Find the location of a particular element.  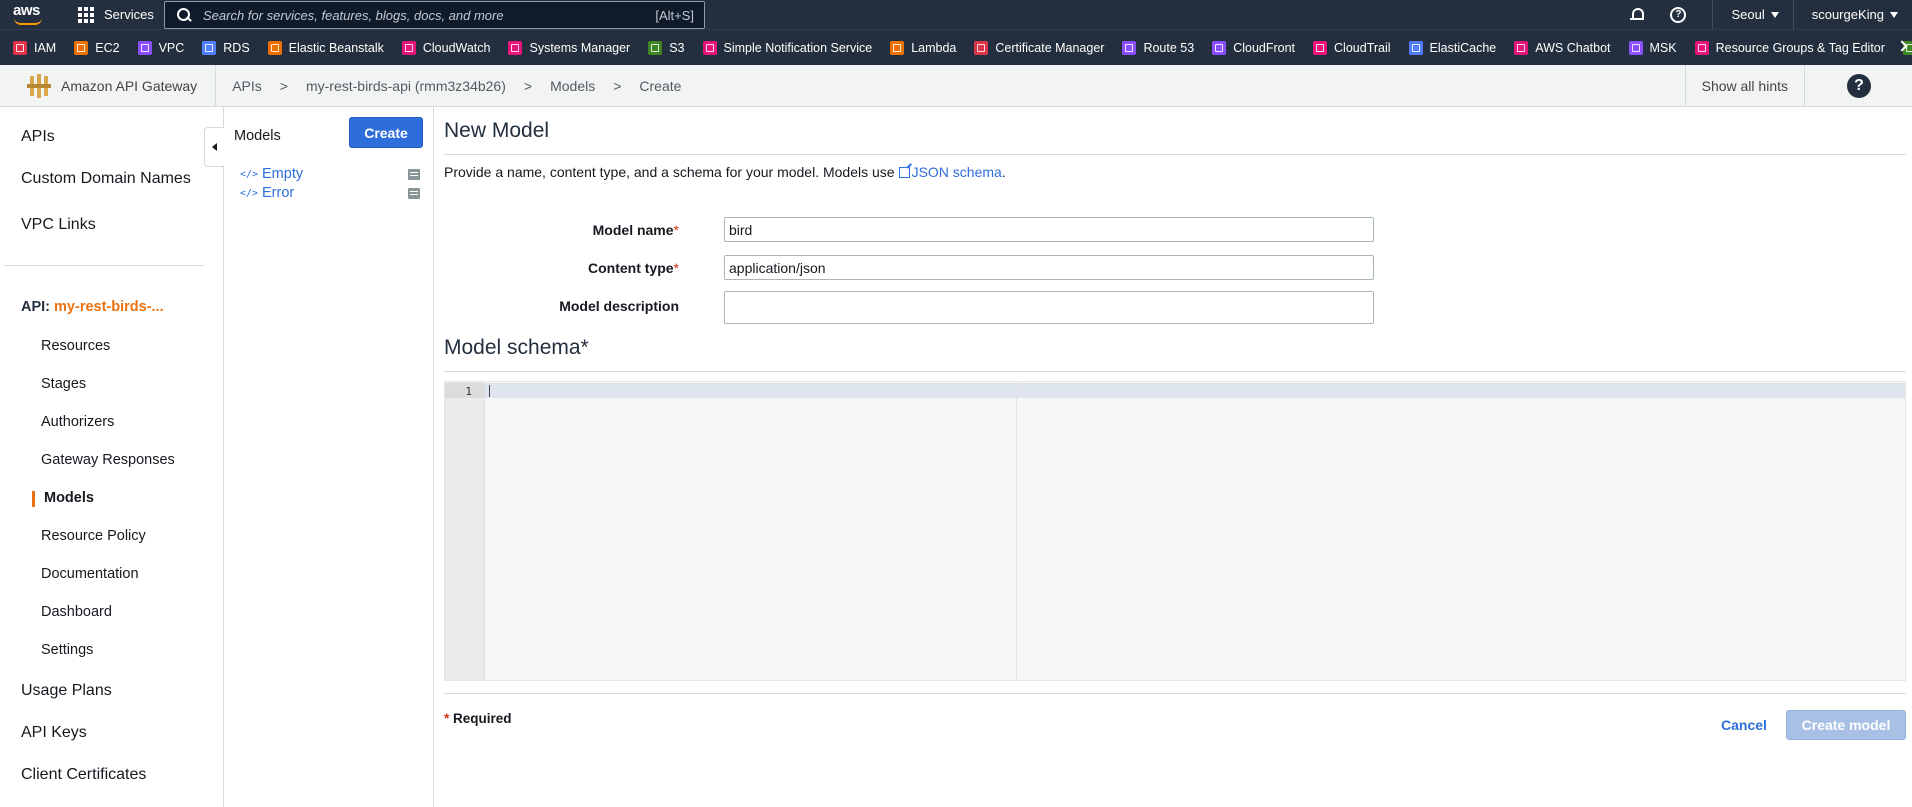

favorite-label: VPC is located at coordinates (171, 47).